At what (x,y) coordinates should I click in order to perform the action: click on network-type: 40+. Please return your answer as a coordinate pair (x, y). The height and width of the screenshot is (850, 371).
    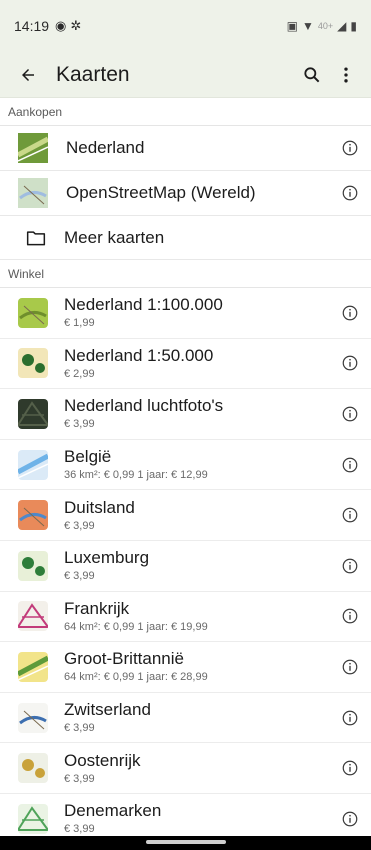
    Looking at the image, I should click on (325, 26).